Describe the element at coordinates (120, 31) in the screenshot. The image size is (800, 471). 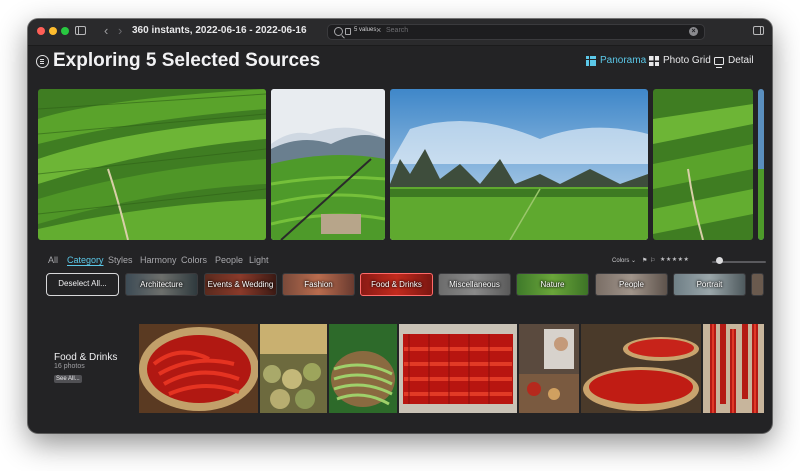
I see `forward-chevron-icon: ›` at that location.